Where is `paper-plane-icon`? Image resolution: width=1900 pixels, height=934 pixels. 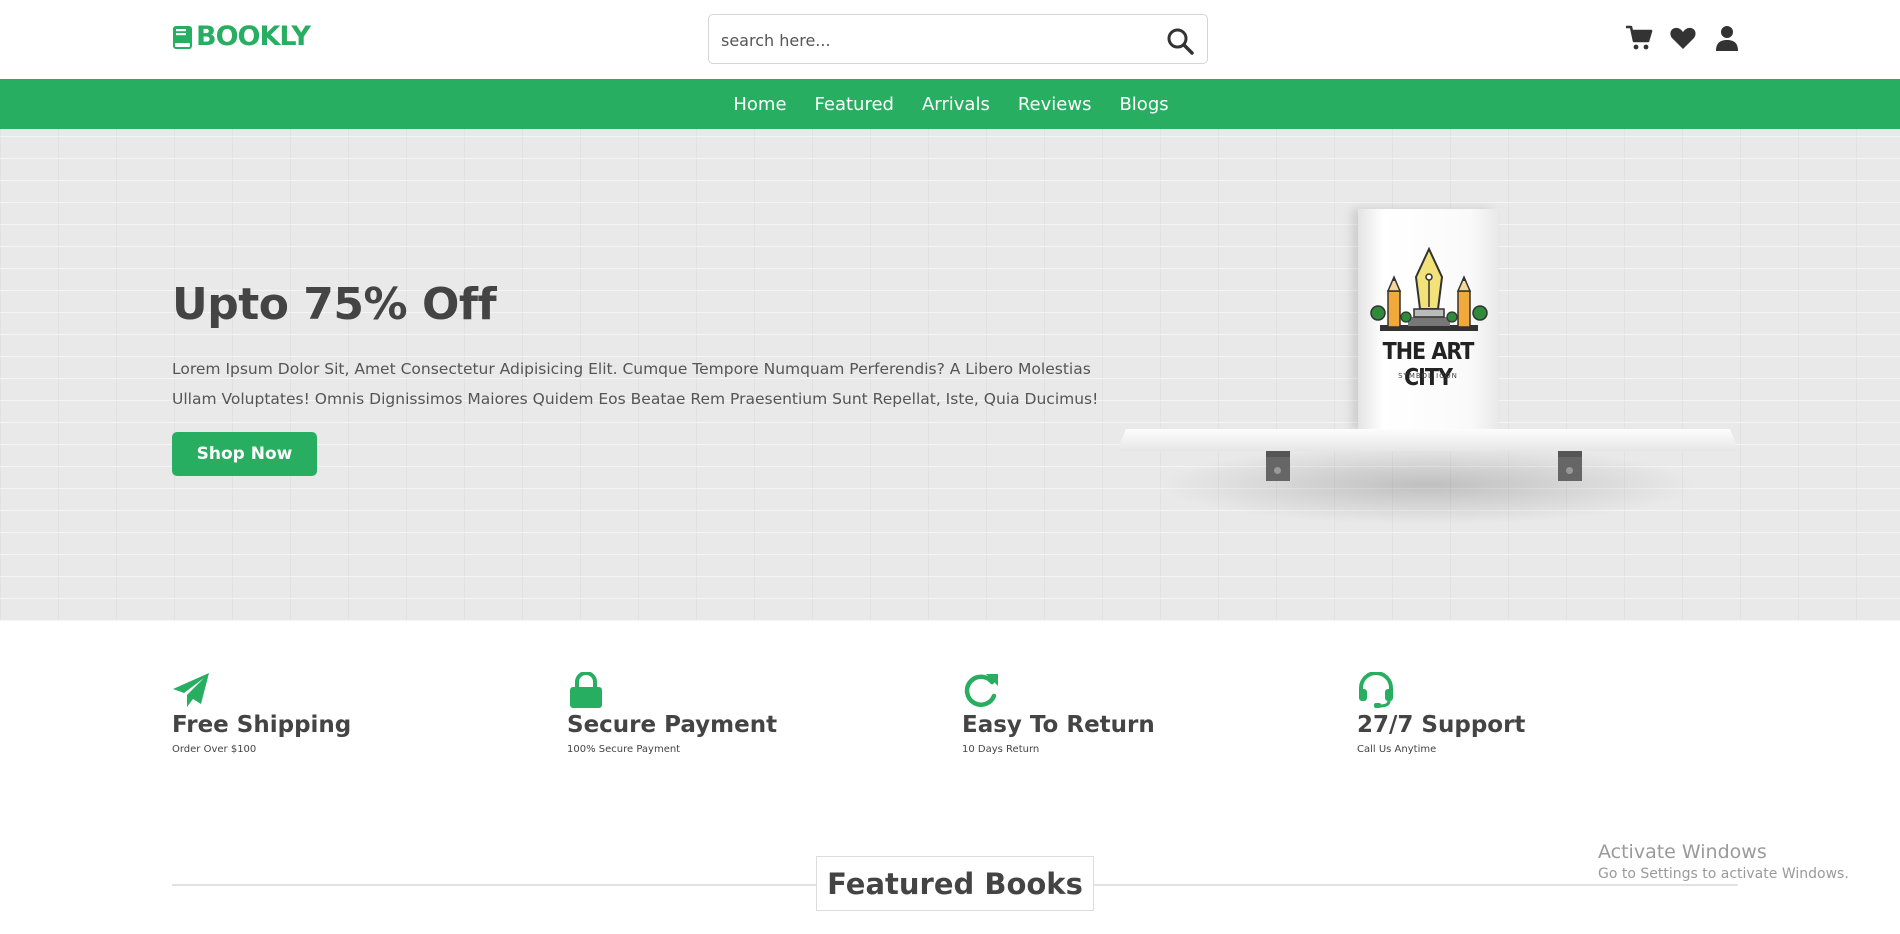 paper-plane-icon is located at coordinates (191, 690).